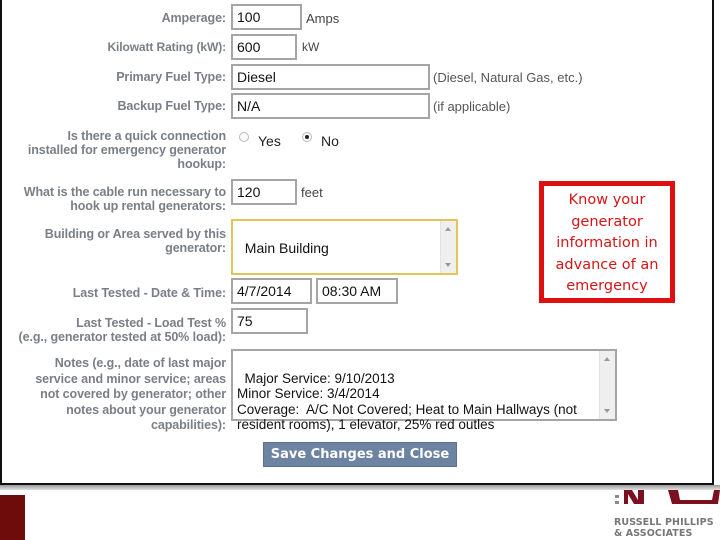  I want to click on load-test-label-line: (e.g., generator tested at 50% load):, so click(122, 337).